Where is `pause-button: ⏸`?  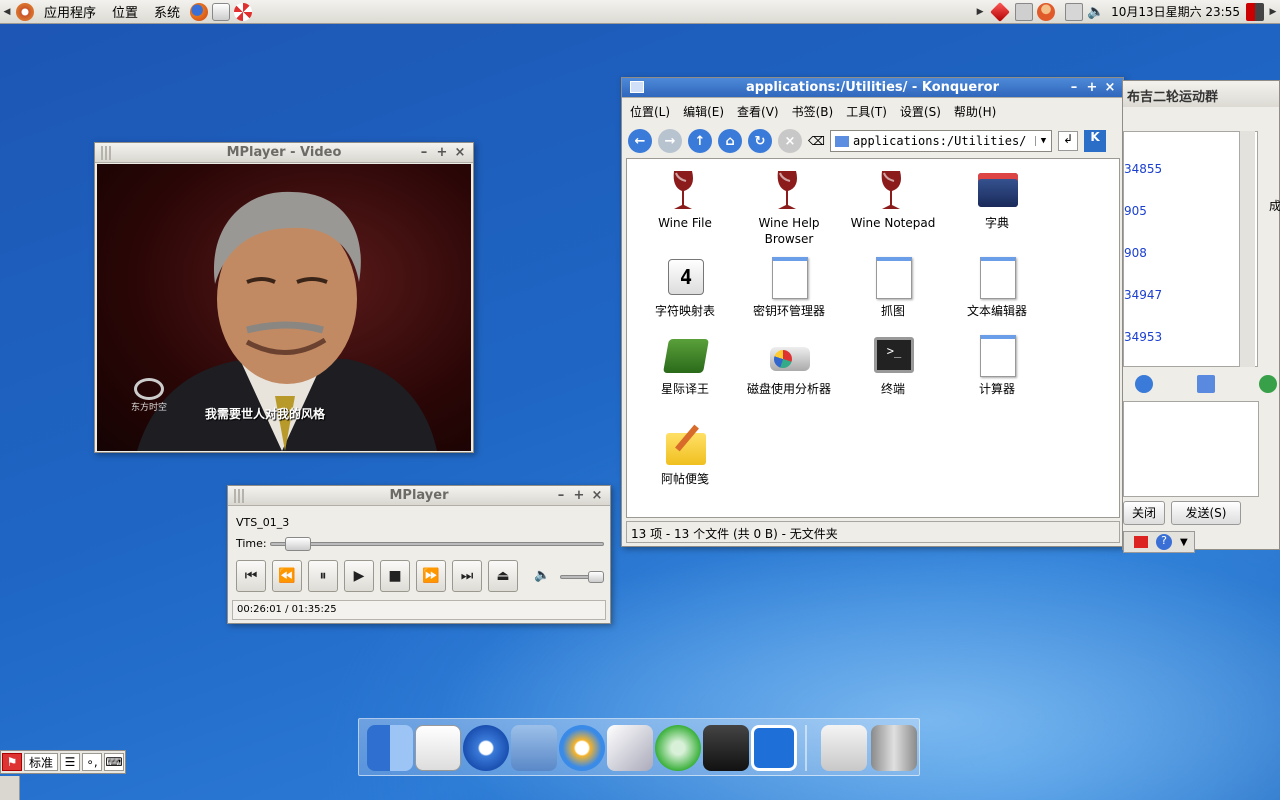 pause-button: ⏸ is located at coordinates (323, 576).